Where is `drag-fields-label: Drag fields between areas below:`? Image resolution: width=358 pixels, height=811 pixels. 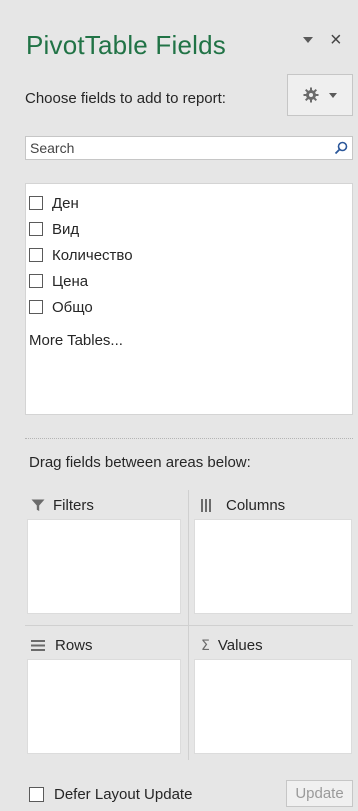 drag-fields-label: Drag fields between areas below: is located at coordinates (140, 462).